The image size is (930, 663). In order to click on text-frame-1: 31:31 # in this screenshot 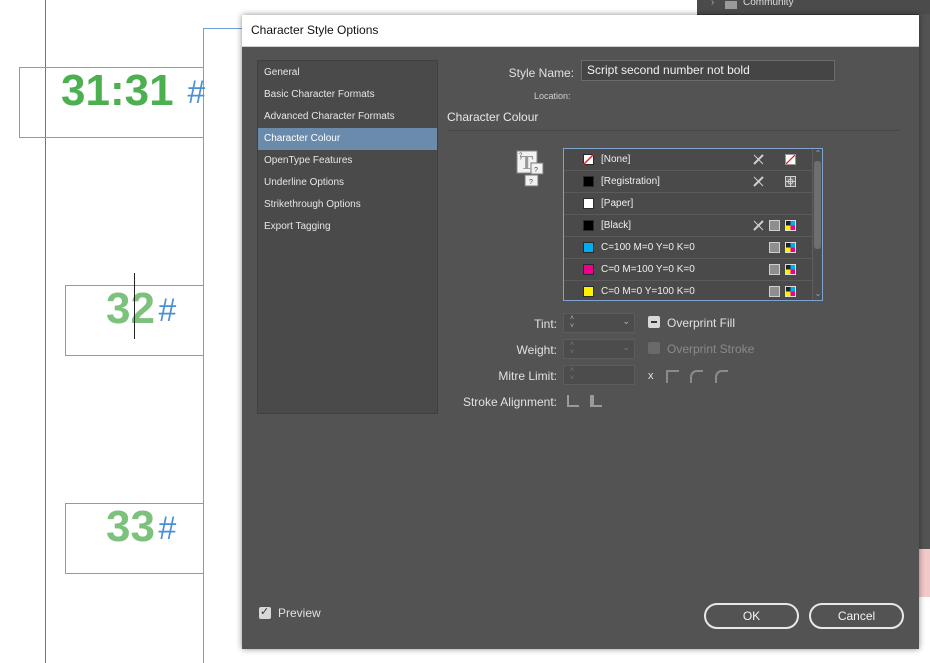, I will do `click(112, 102)`.